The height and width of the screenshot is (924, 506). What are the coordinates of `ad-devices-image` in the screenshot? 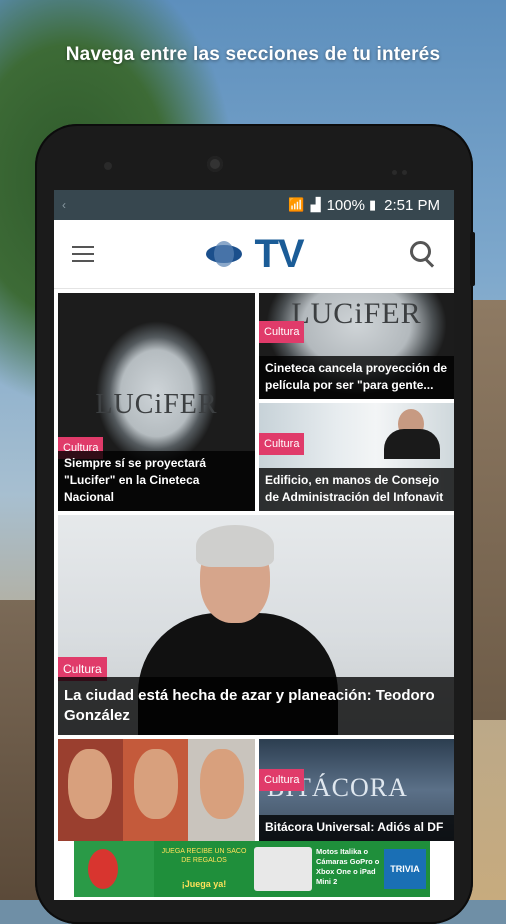 It's located at (283, 869).